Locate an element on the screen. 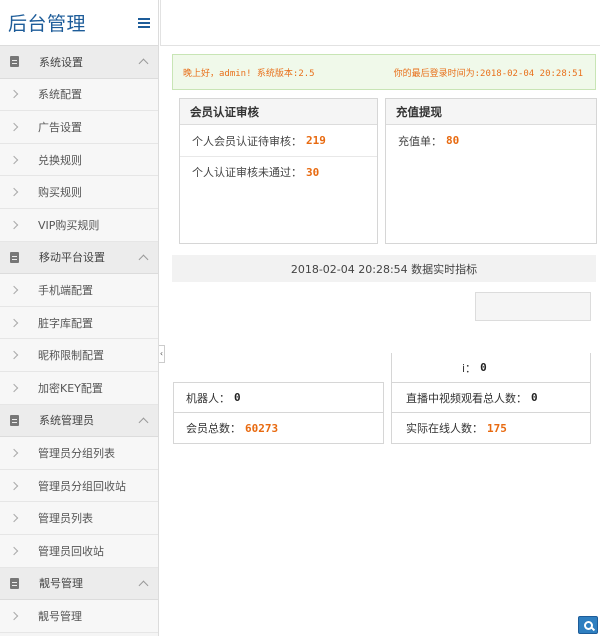 Image resolution: width=600 pixels, height=636 pixels. floating-search-button is located at coordinates (588, 625).